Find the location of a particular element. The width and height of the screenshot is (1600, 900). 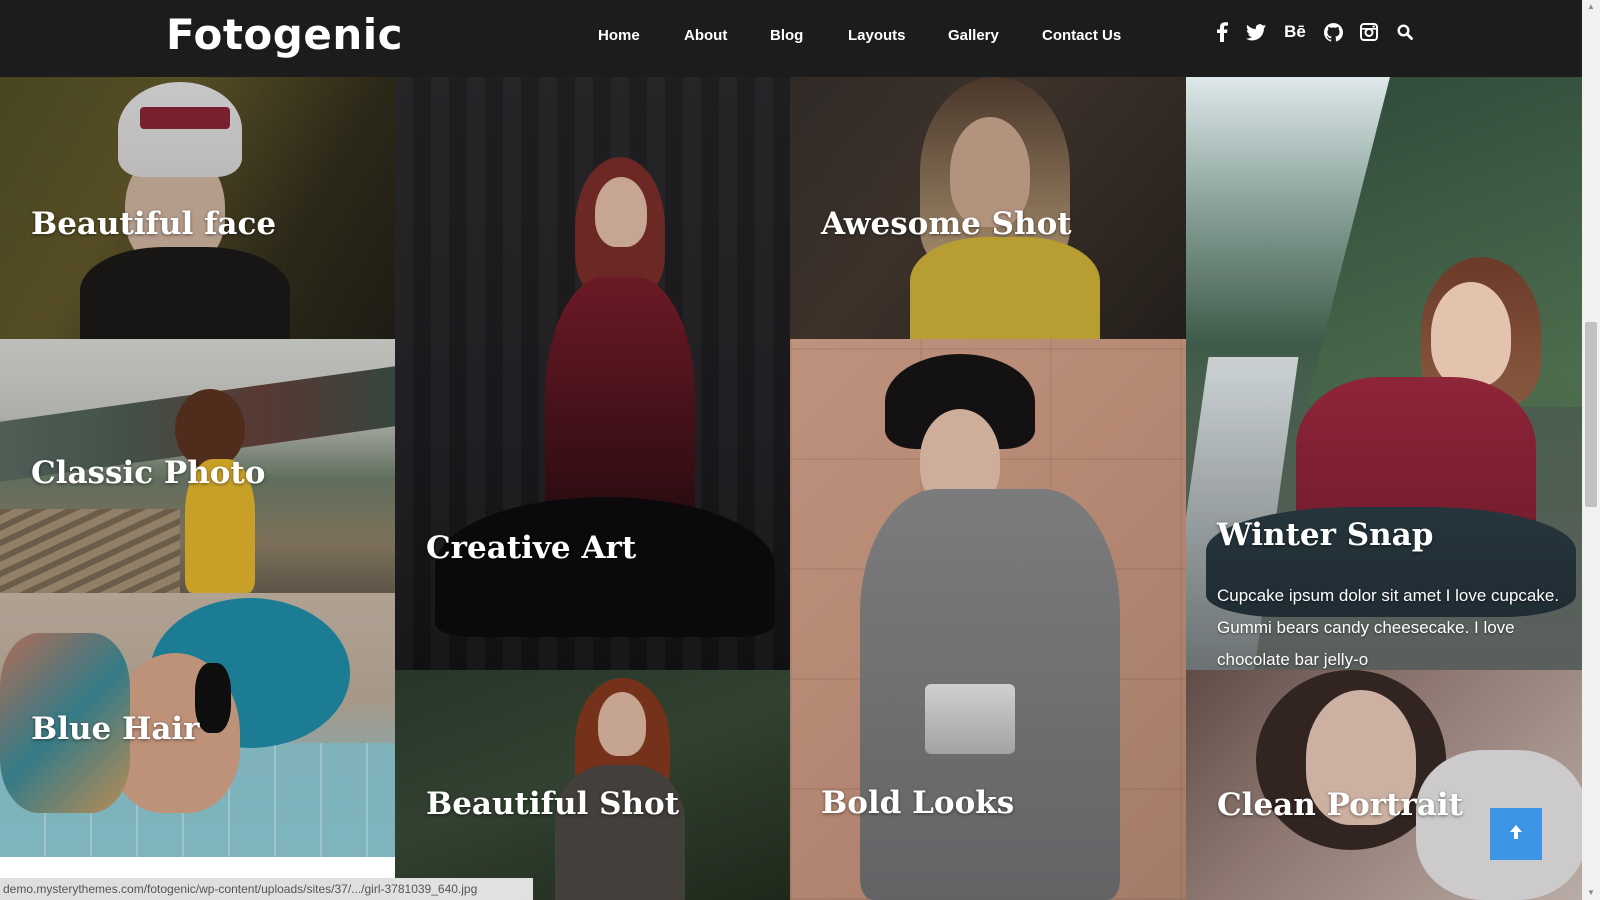

behance-icon: Bē is located at coordinates (1295, 32).